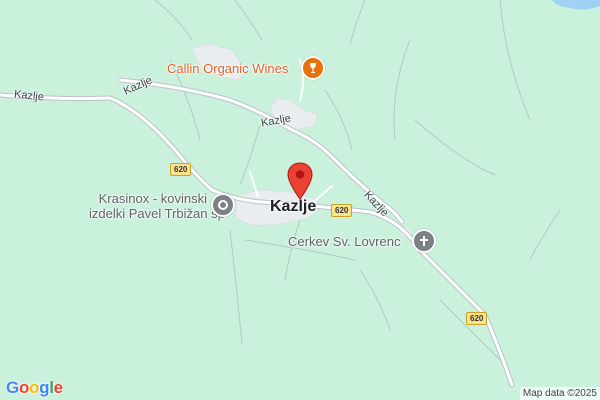 This screenshot has width=600, height=400. I want to click on water-area, so click(576, 5).